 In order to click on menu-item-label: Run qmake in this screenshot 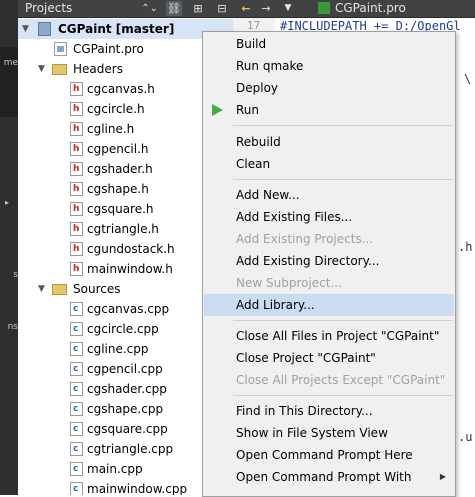, I will do `click(270, 66)`.